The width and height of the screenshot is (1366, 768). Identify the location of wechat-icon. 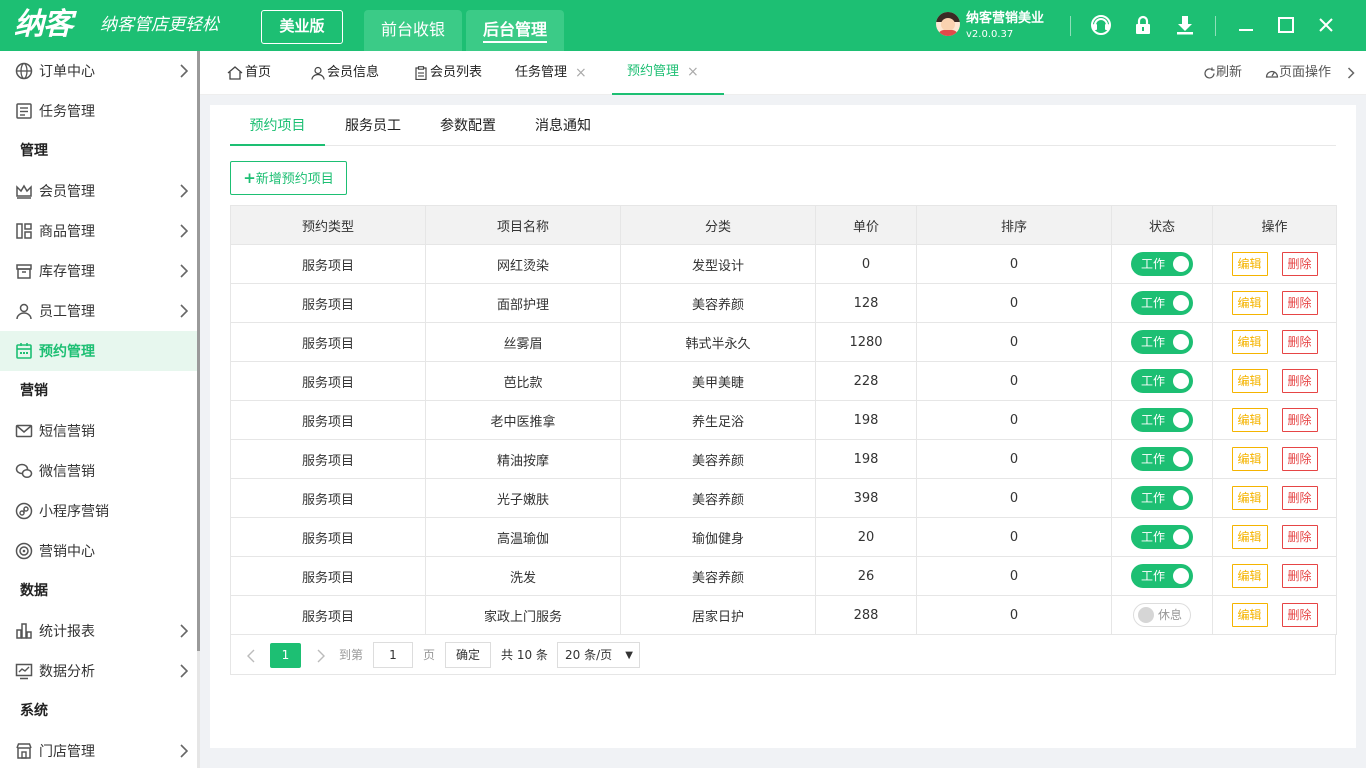
(24, 471).